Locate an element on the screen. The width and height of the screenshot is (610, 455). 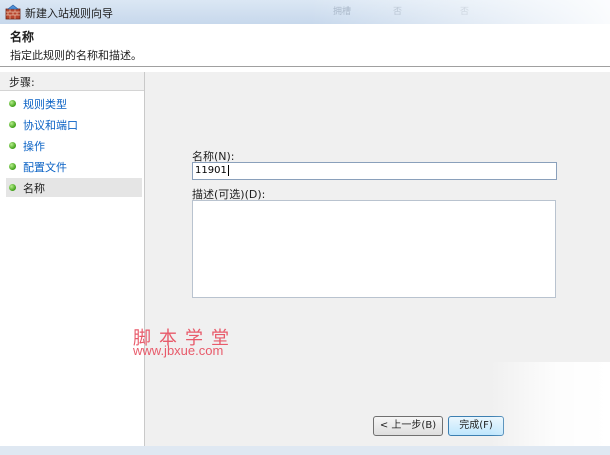
name-field-value: 11901 is located at coordinates (211, 170).